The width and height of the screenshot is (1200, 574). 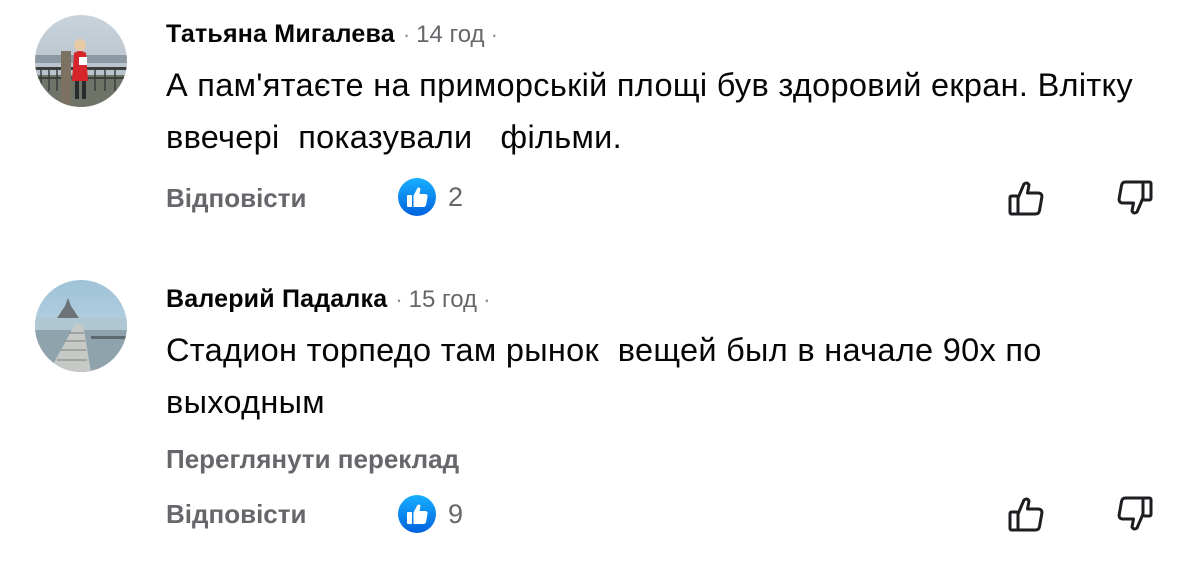 I want to click on comment-time: 14 год, so click(x=450, y=34).